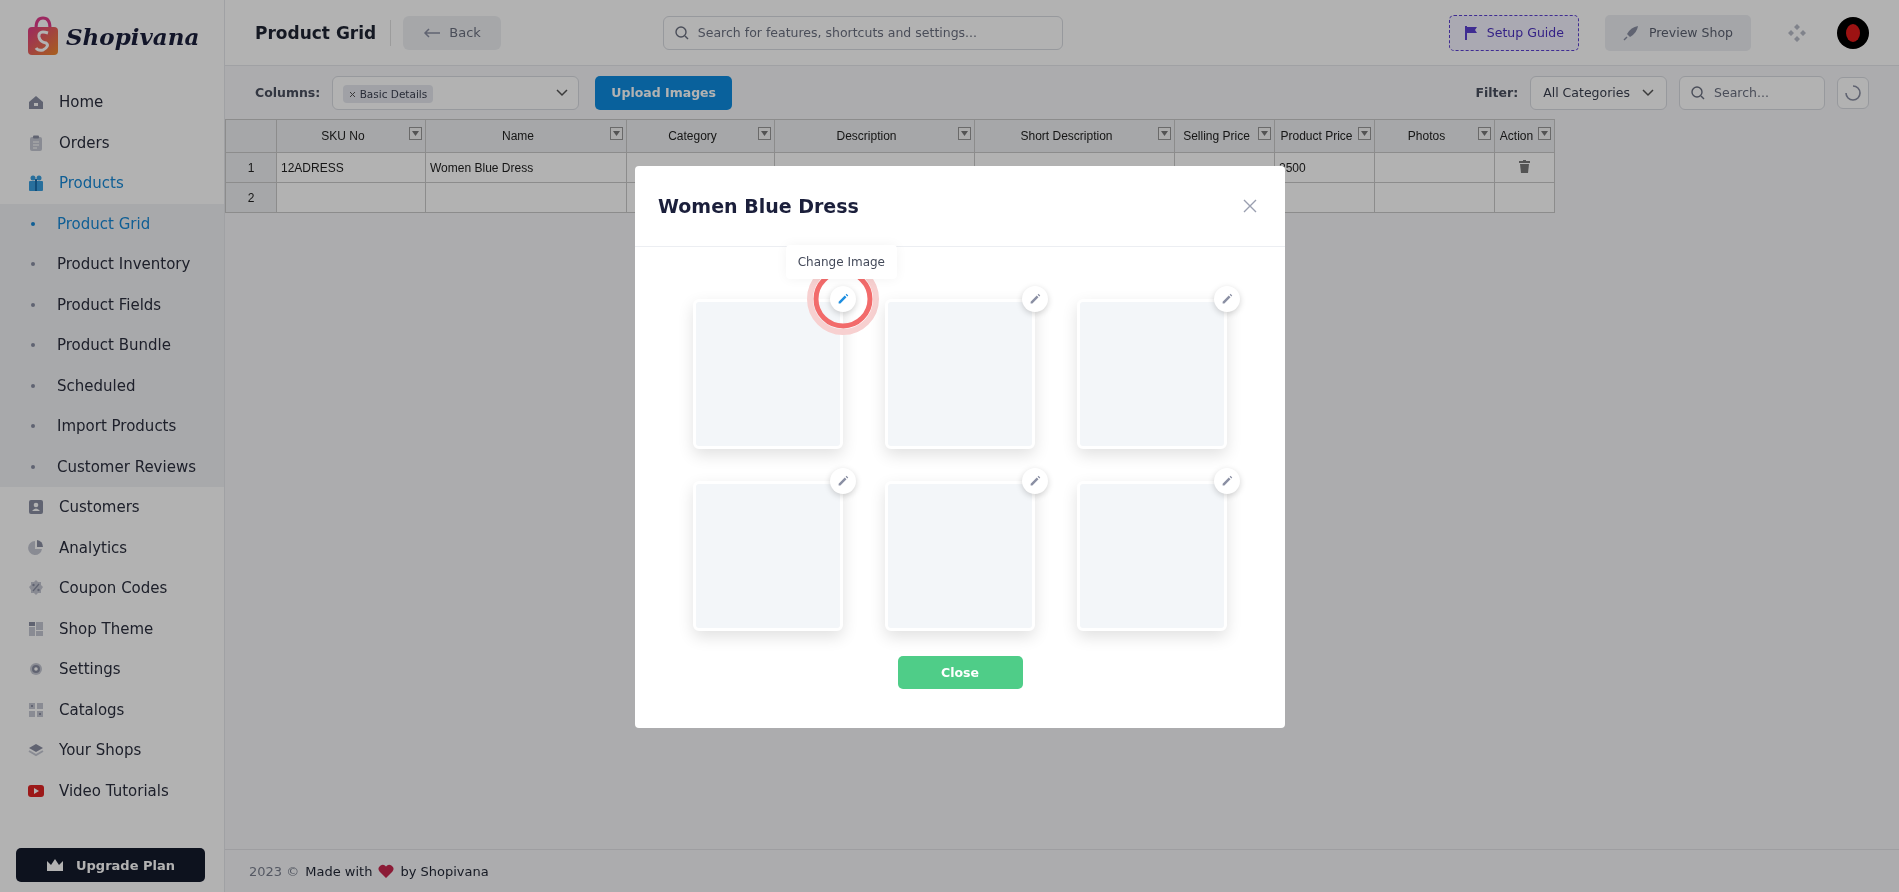  Describe the element at coordinates (36, 507) in the screenshot. I see `person-card-icon` at that location.